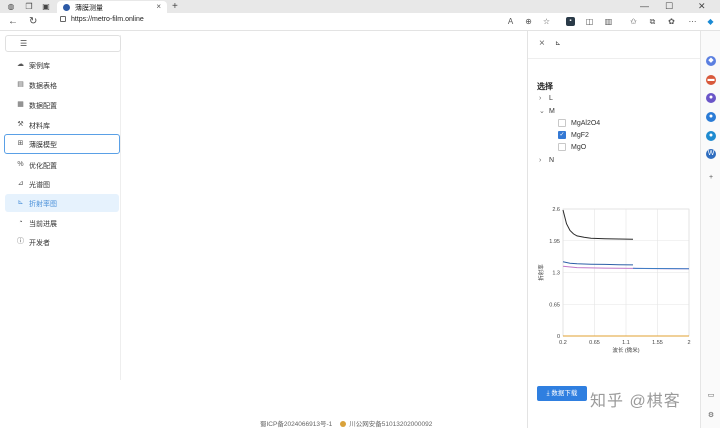 Image resolution: width=720 pixels, height=428 pixels. What do you see at coordinates (711, 416) in the screenshot?
I see `sidebar-settings-icon: ⚙` at bounding box center [711, 416].